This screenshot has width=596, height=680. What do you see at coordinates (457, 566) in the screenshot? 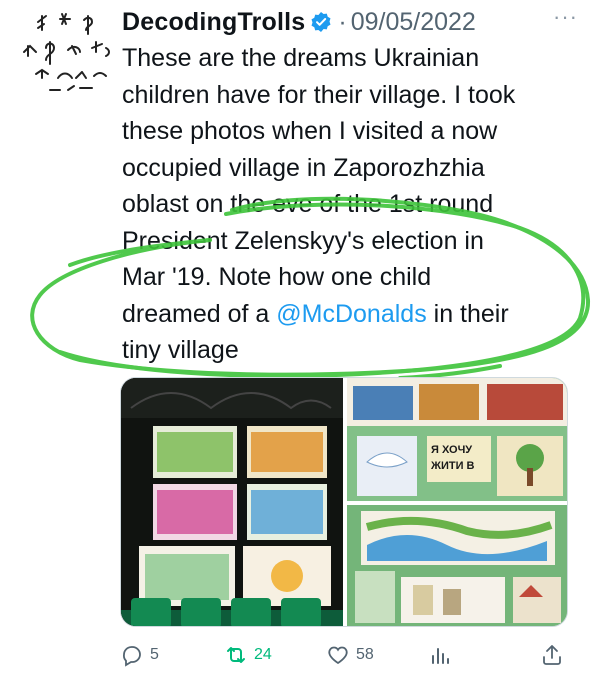
I see `photo-village-drawings` at bounding box center [457, 566].